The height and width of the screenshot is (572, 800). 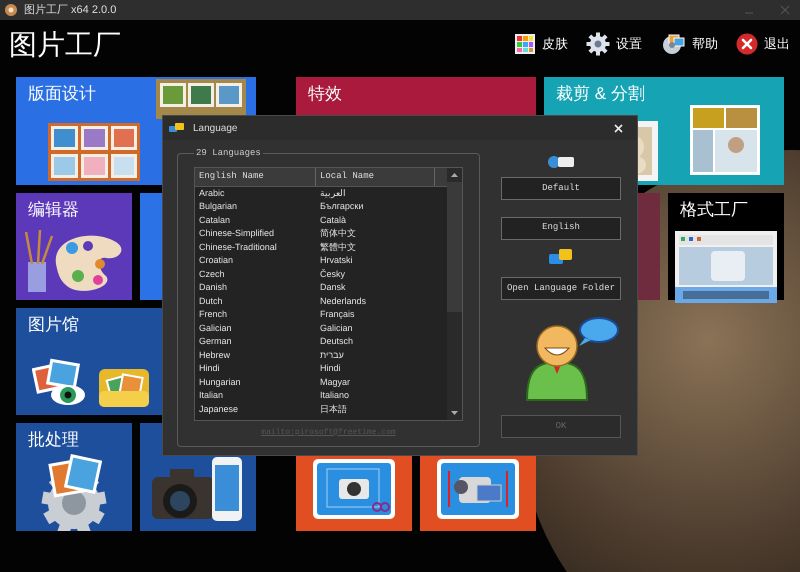 I want to click on language-name: Danish, so click(x=255, y=287).